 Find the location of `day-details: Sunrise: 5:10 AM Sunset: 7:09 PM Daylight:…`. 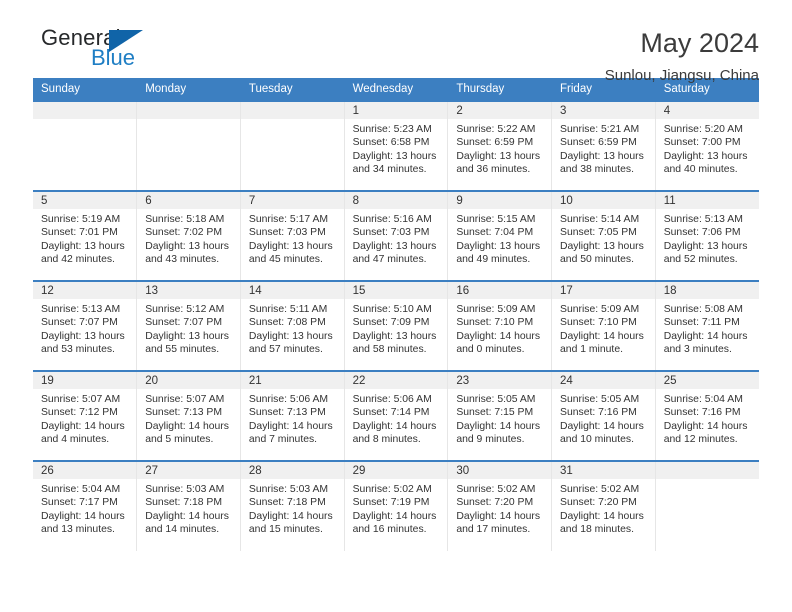

day-details: Sunrise: 5:10 AM Sunset: 7:09 PM Daylight:… is located at coordinates (396, 328).